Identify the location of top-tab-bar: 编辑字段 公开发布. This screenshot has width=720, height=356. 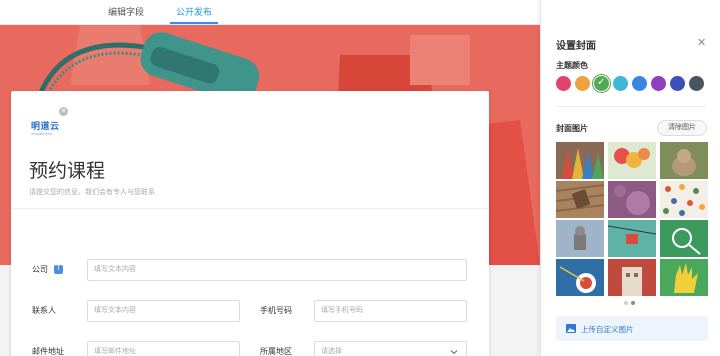
(270, 12).